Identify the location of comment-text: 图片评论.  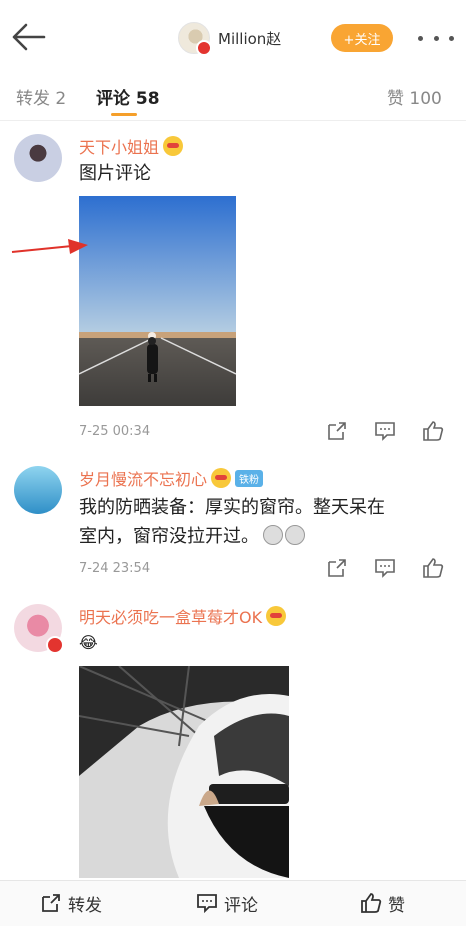
(115, 173).